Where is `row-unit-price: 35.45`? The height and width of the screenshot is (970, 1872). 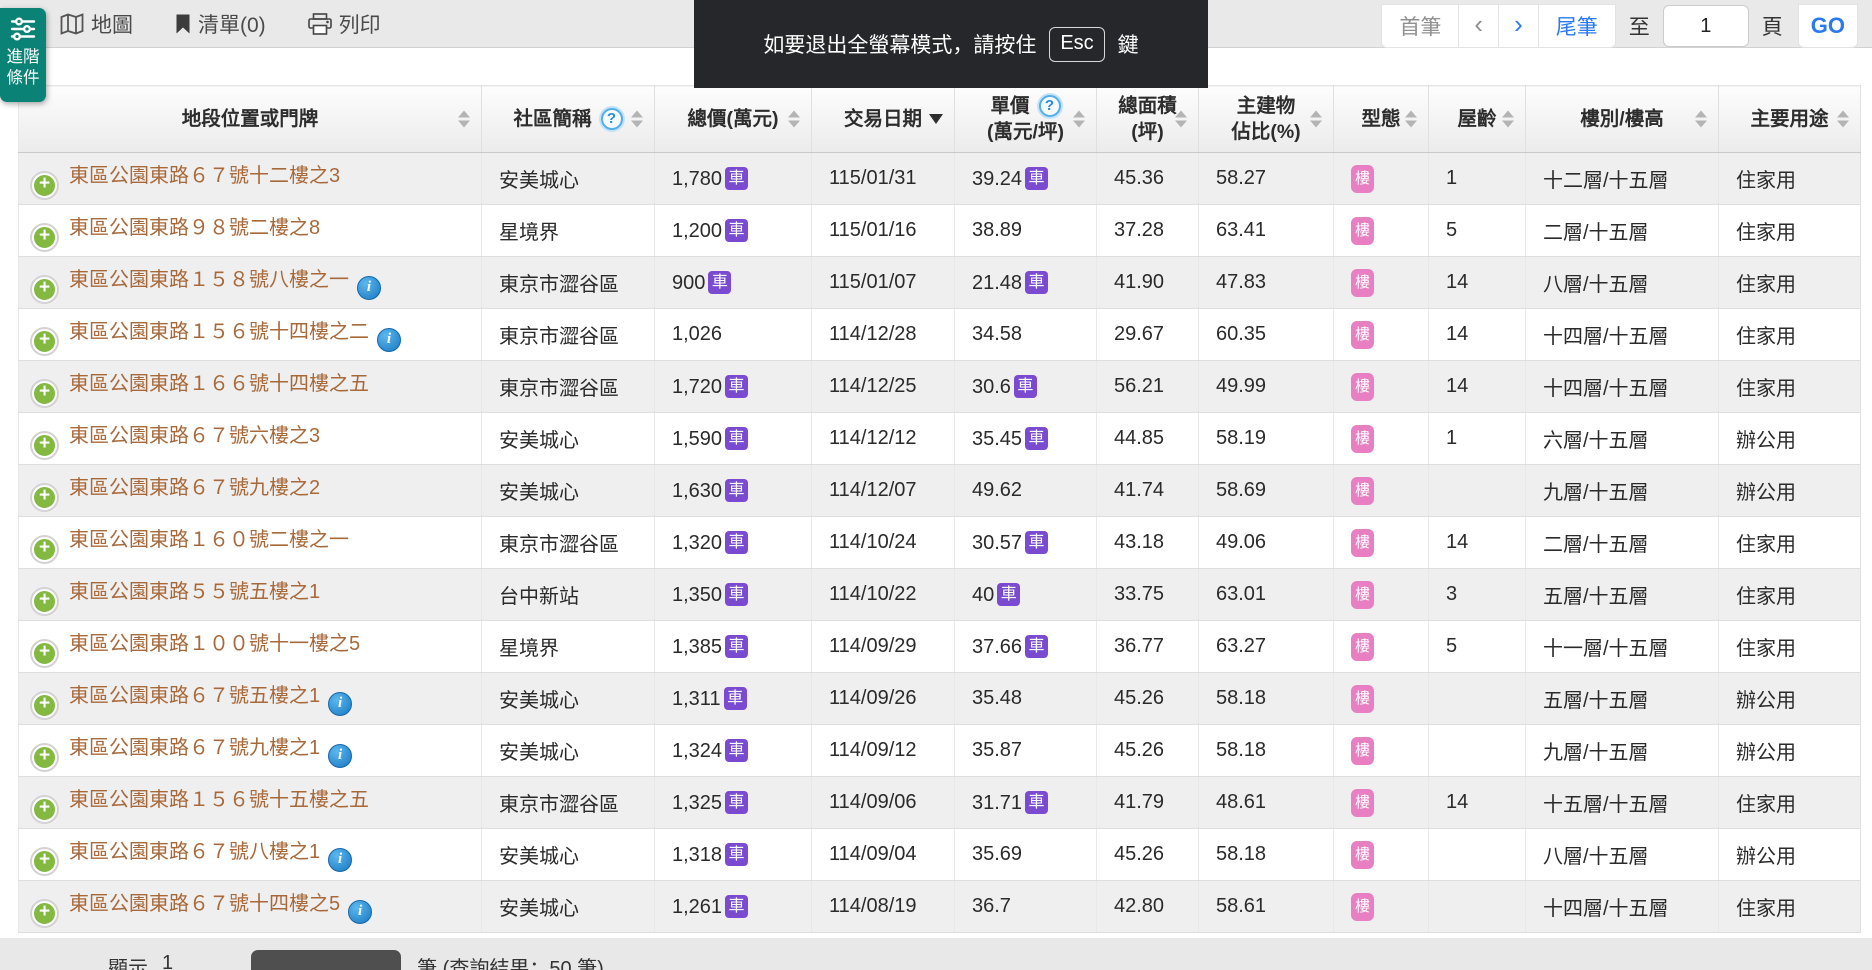
row-unit-price: 35.45 is located at coordinates (997, 438).